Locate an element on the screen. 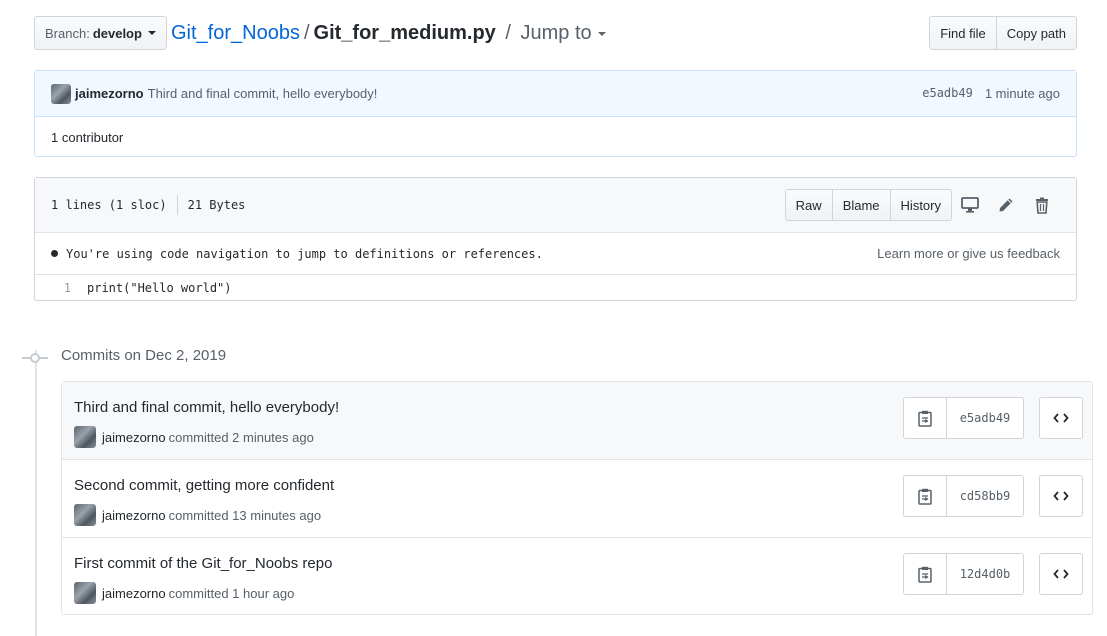 The height and width of the screenshot is (636, 1107). commit-message-link: Third and final commit, hello everybody! is located at coordinates (263, 93).